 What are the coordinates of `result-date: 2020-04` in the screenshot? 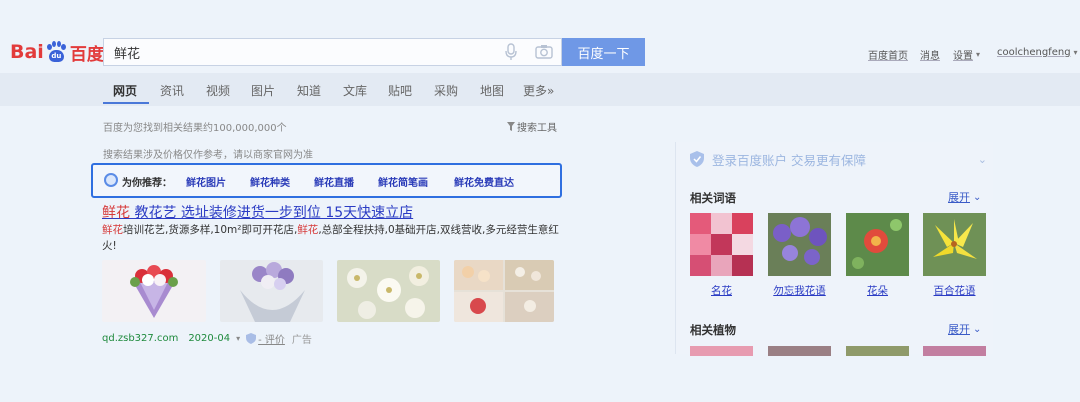 It's located at (209, 338).